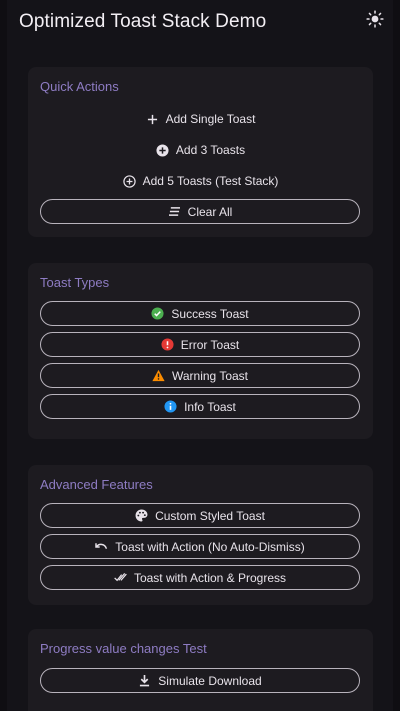 This screenshot has height=711, width=400. I want to click on add-three-toasts-button: Add 3 Toasts, so click(200, 150).